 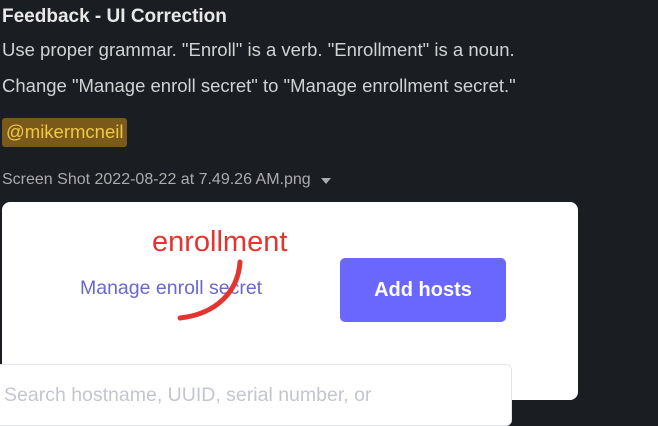 I want to click on add-hosts-button: Add hosts, so click(x=423, y=290).